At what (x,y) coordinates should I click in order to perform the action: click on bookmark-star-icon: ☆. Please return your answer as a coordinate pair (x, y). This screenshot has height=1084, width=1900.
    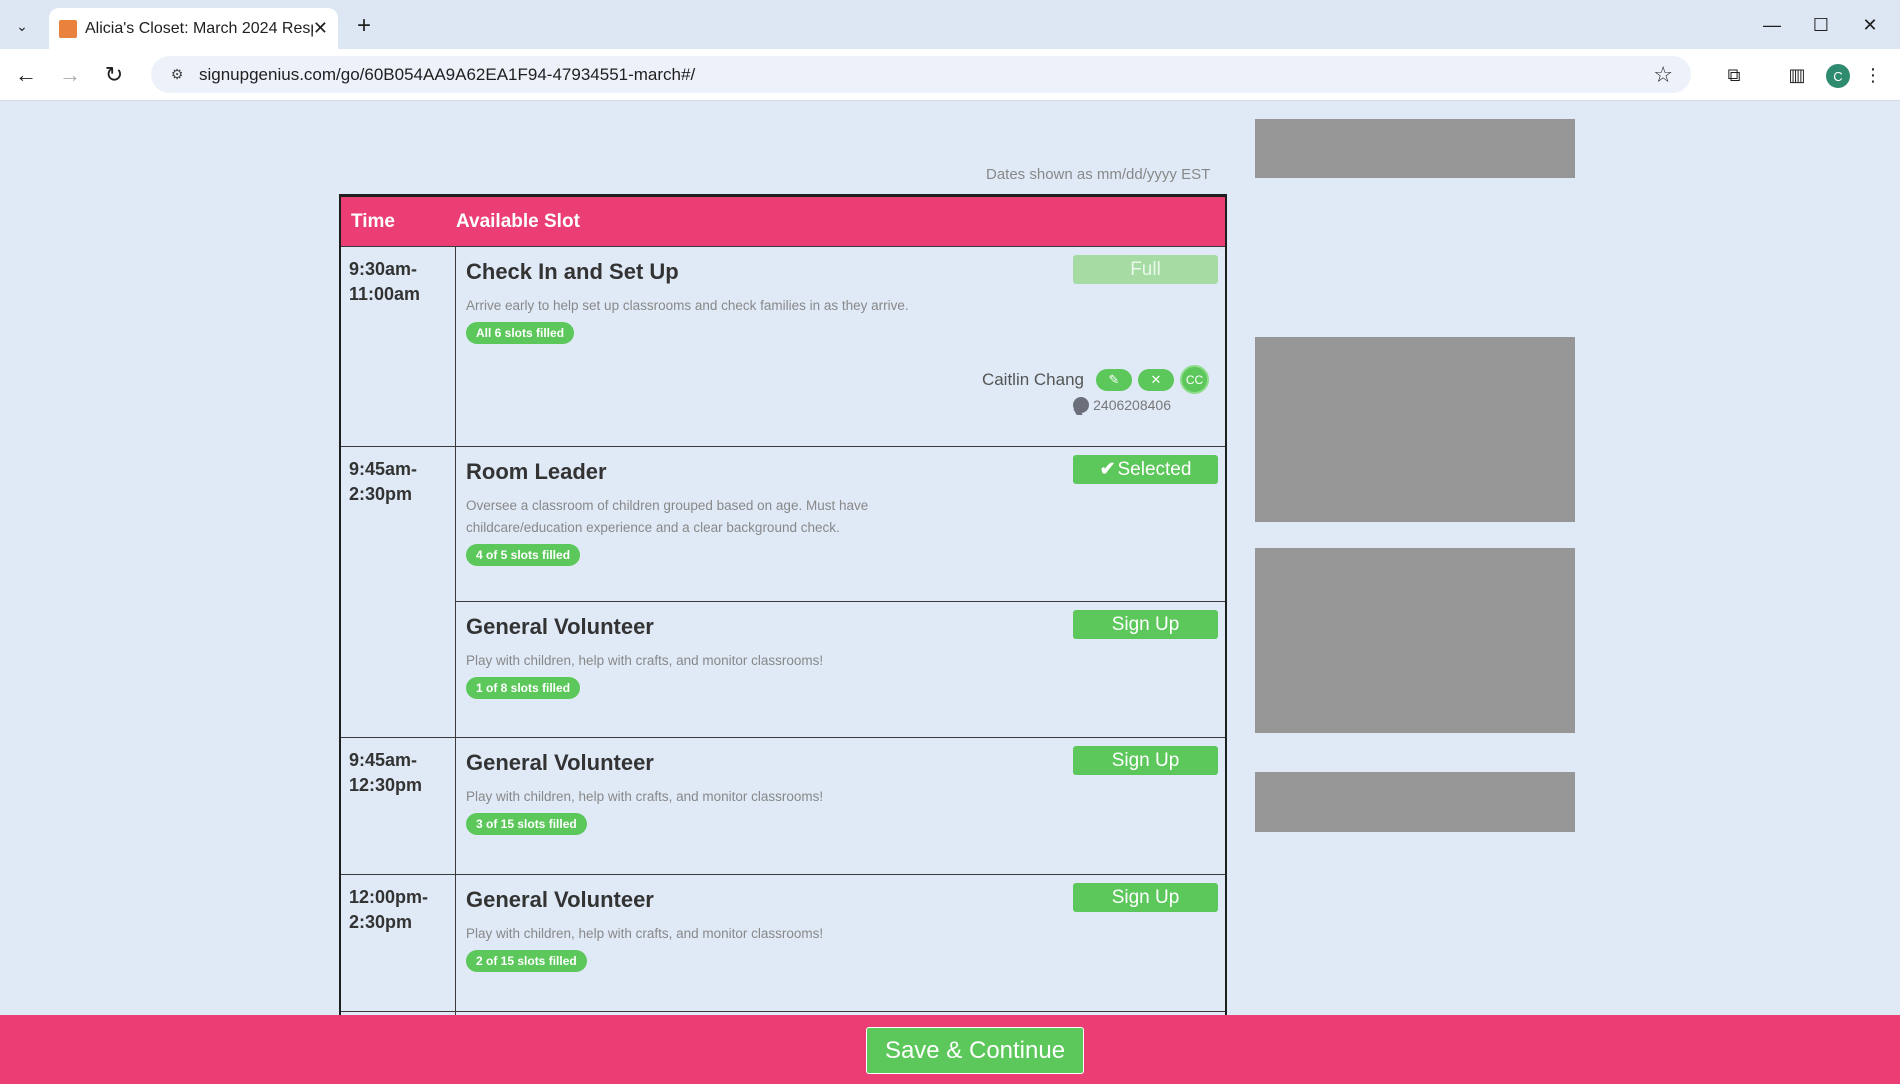
    Looking at the image, I should click on (1663, 75).